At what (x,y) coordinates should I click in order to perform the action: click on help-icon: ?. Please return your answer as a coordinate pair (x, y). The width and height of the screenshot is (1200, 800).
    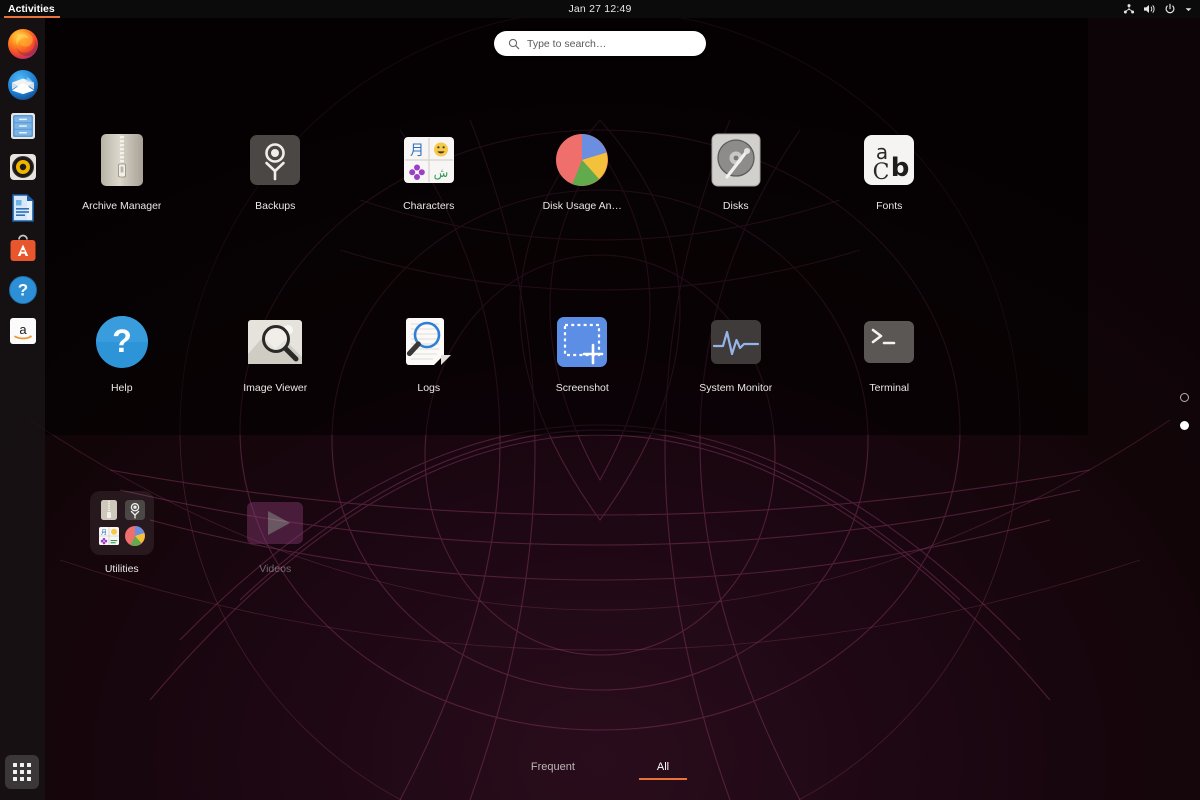
    Looking at the image, I should click on (122, 342).